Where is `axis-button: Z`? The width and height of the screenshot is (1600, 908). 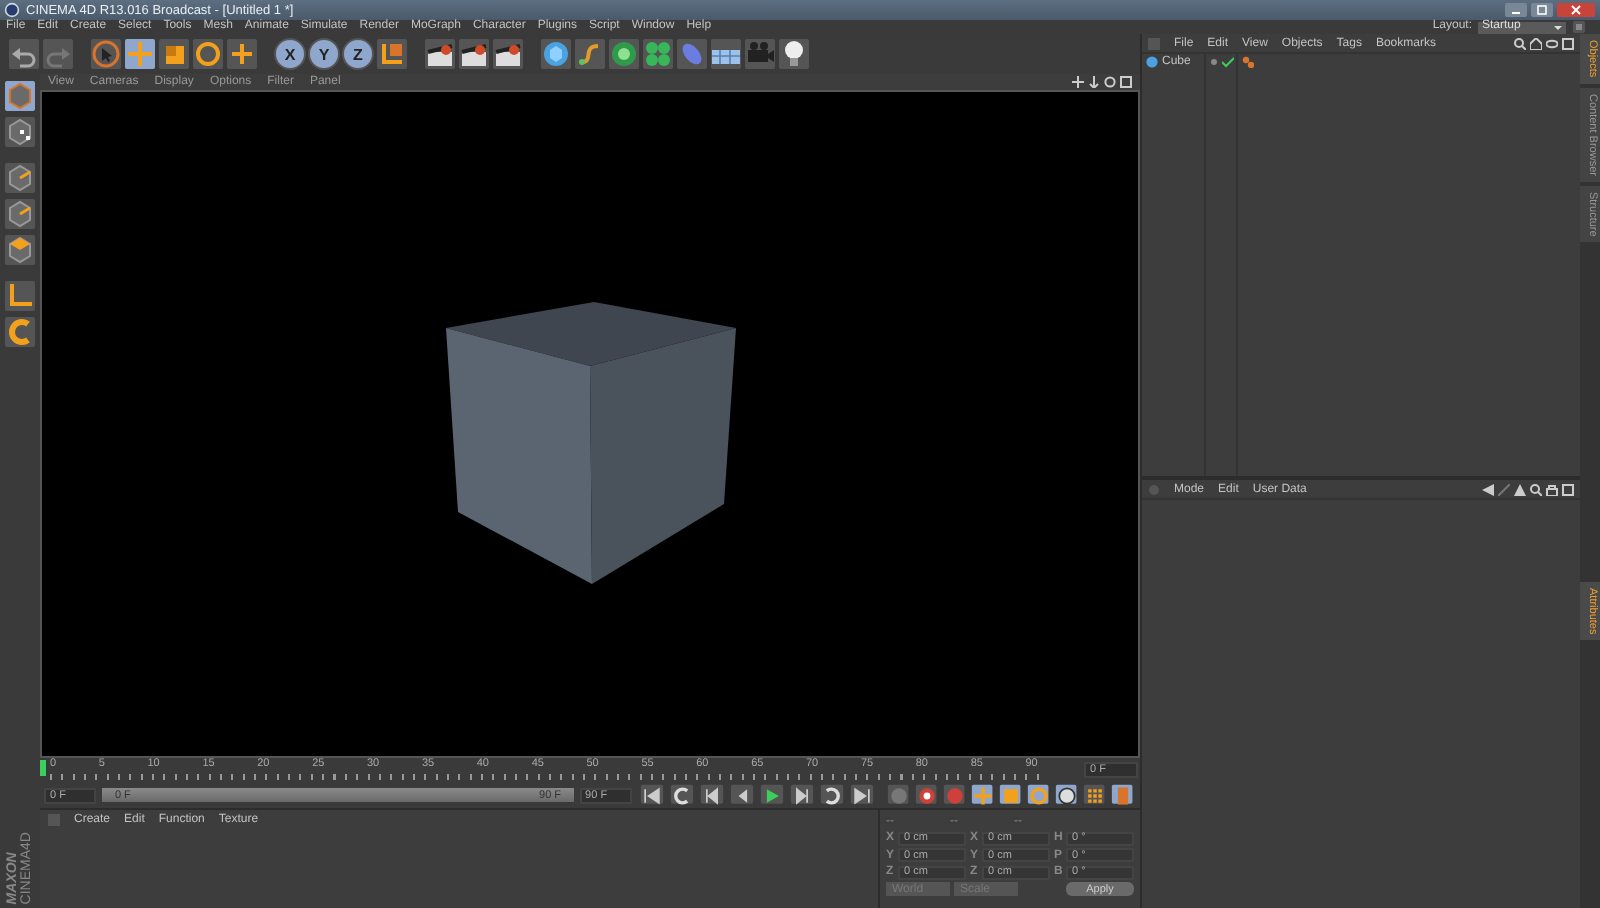 axis-button: Z is located at coordinates (358, 54).